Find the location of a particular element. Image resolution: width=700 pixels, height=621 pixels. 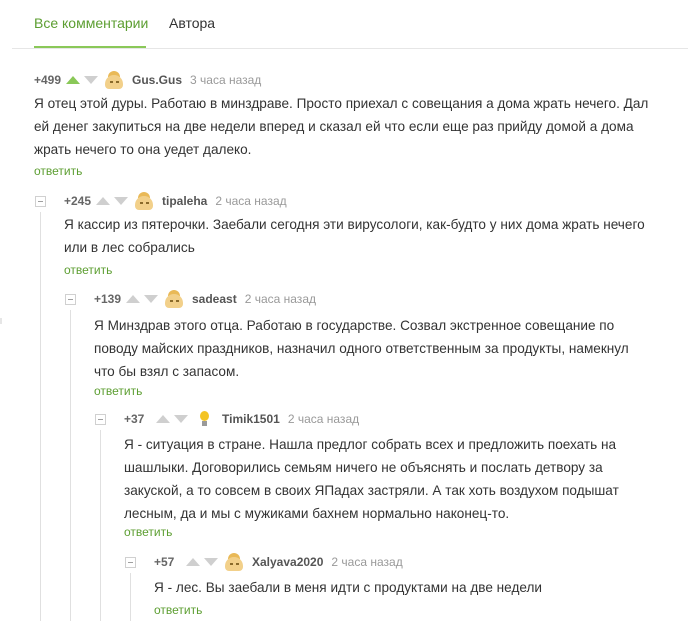

tab-all-comments: Все комментарии is located at coordinates (91, 23).